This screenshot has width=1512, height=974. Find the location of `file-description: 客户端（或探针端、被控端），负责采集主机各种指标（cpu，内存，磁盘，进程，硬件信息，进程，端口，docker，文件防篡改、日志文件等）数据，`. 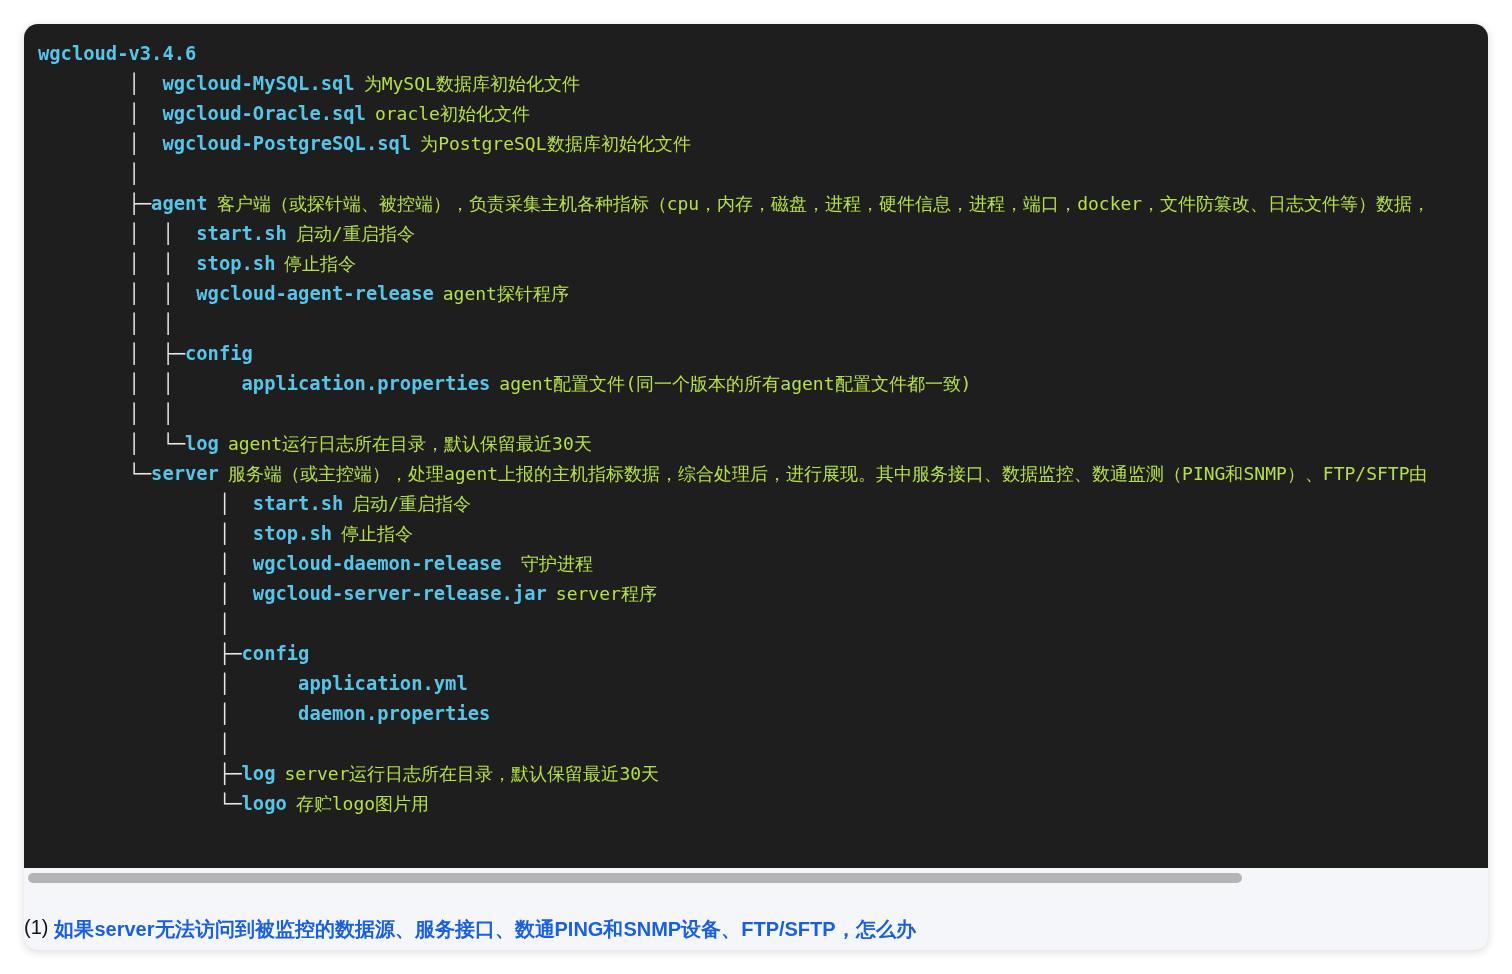

file-description: 客户端（或探针端、被控端），负责采集主机各种指标（cpu，内存，磁盘，进程，硬件信息，进程，端口，docker，文件防篡改、日志文件等）数据， is located at coordinates (823, 203).